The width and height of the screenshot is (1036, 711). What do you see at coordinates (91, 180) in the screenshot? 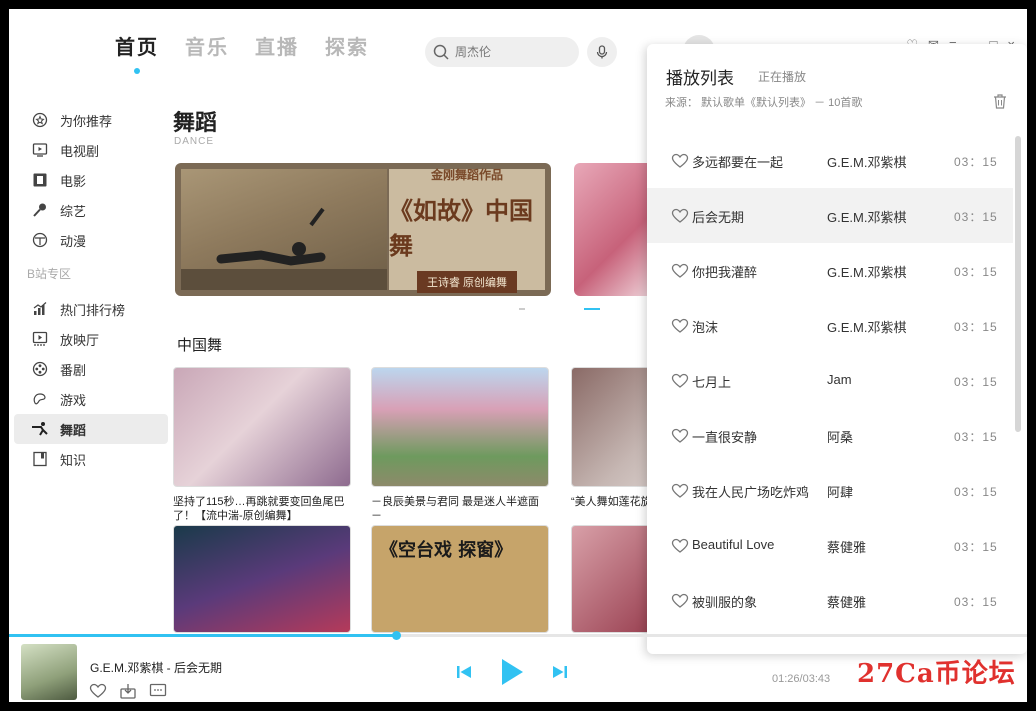
I see `sidebar-item-film: 电影` at bounding box center [91, 180].